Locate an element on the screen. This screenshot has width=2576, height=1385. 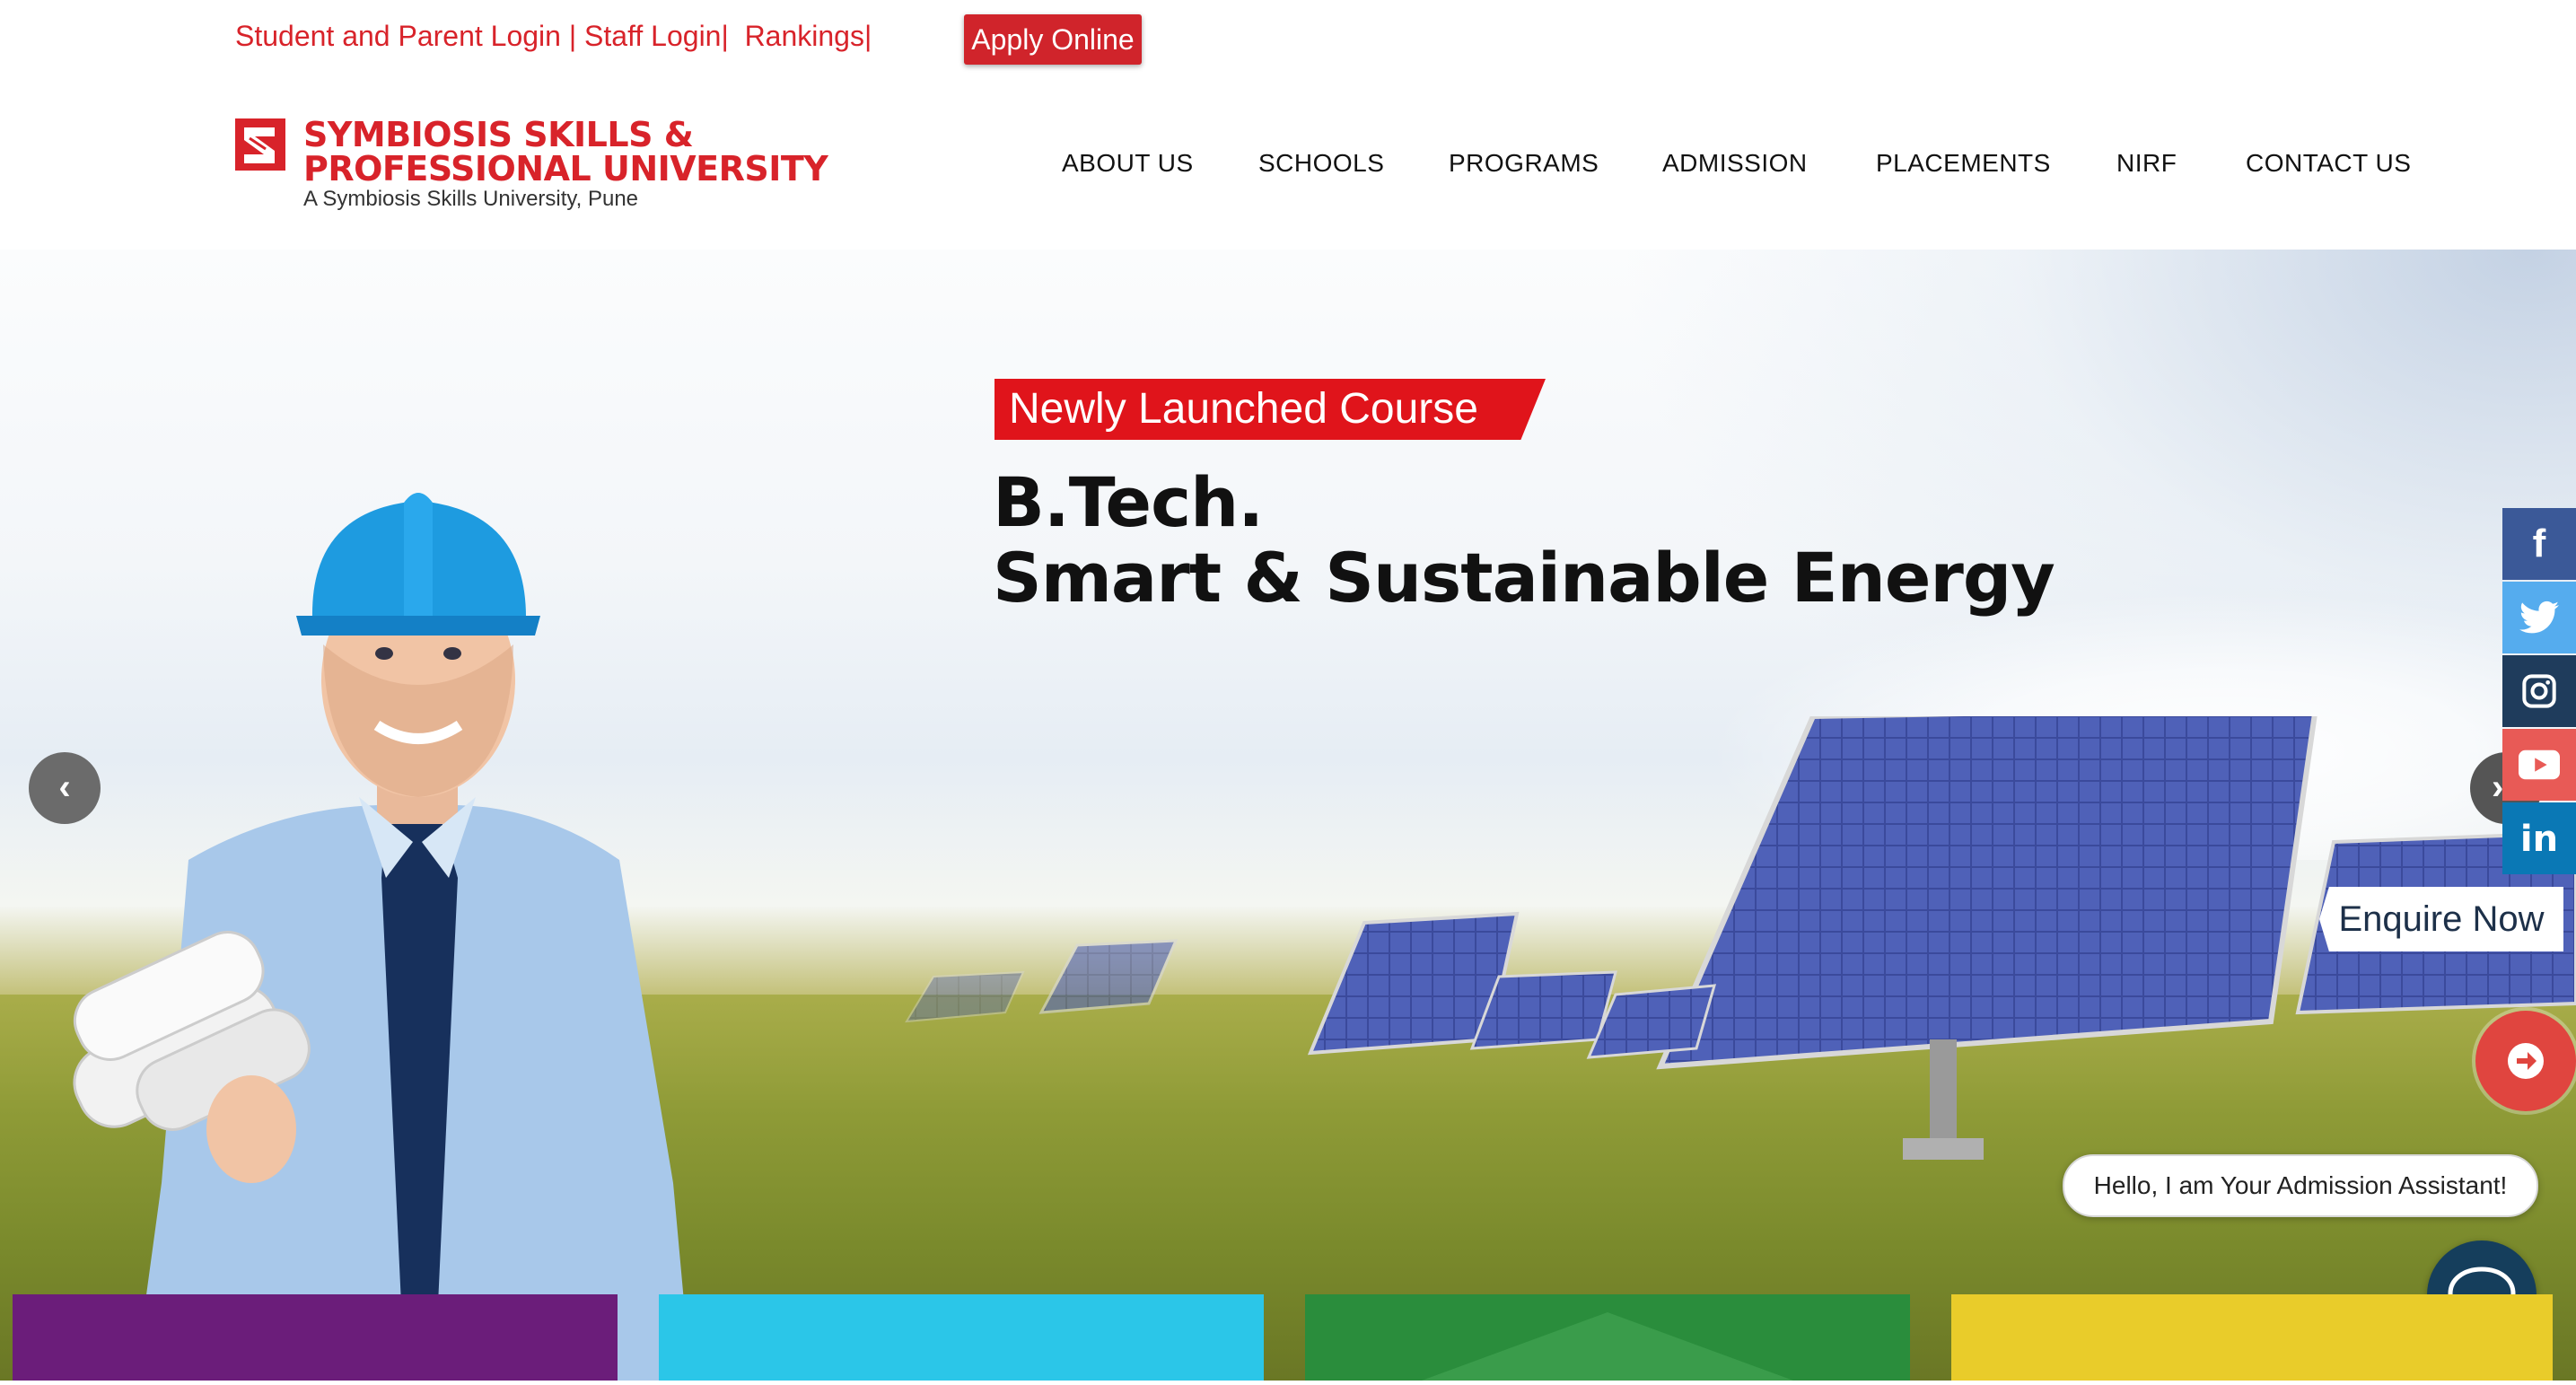
slider-prev-button: ‹ is located at coordinates (65, 788).